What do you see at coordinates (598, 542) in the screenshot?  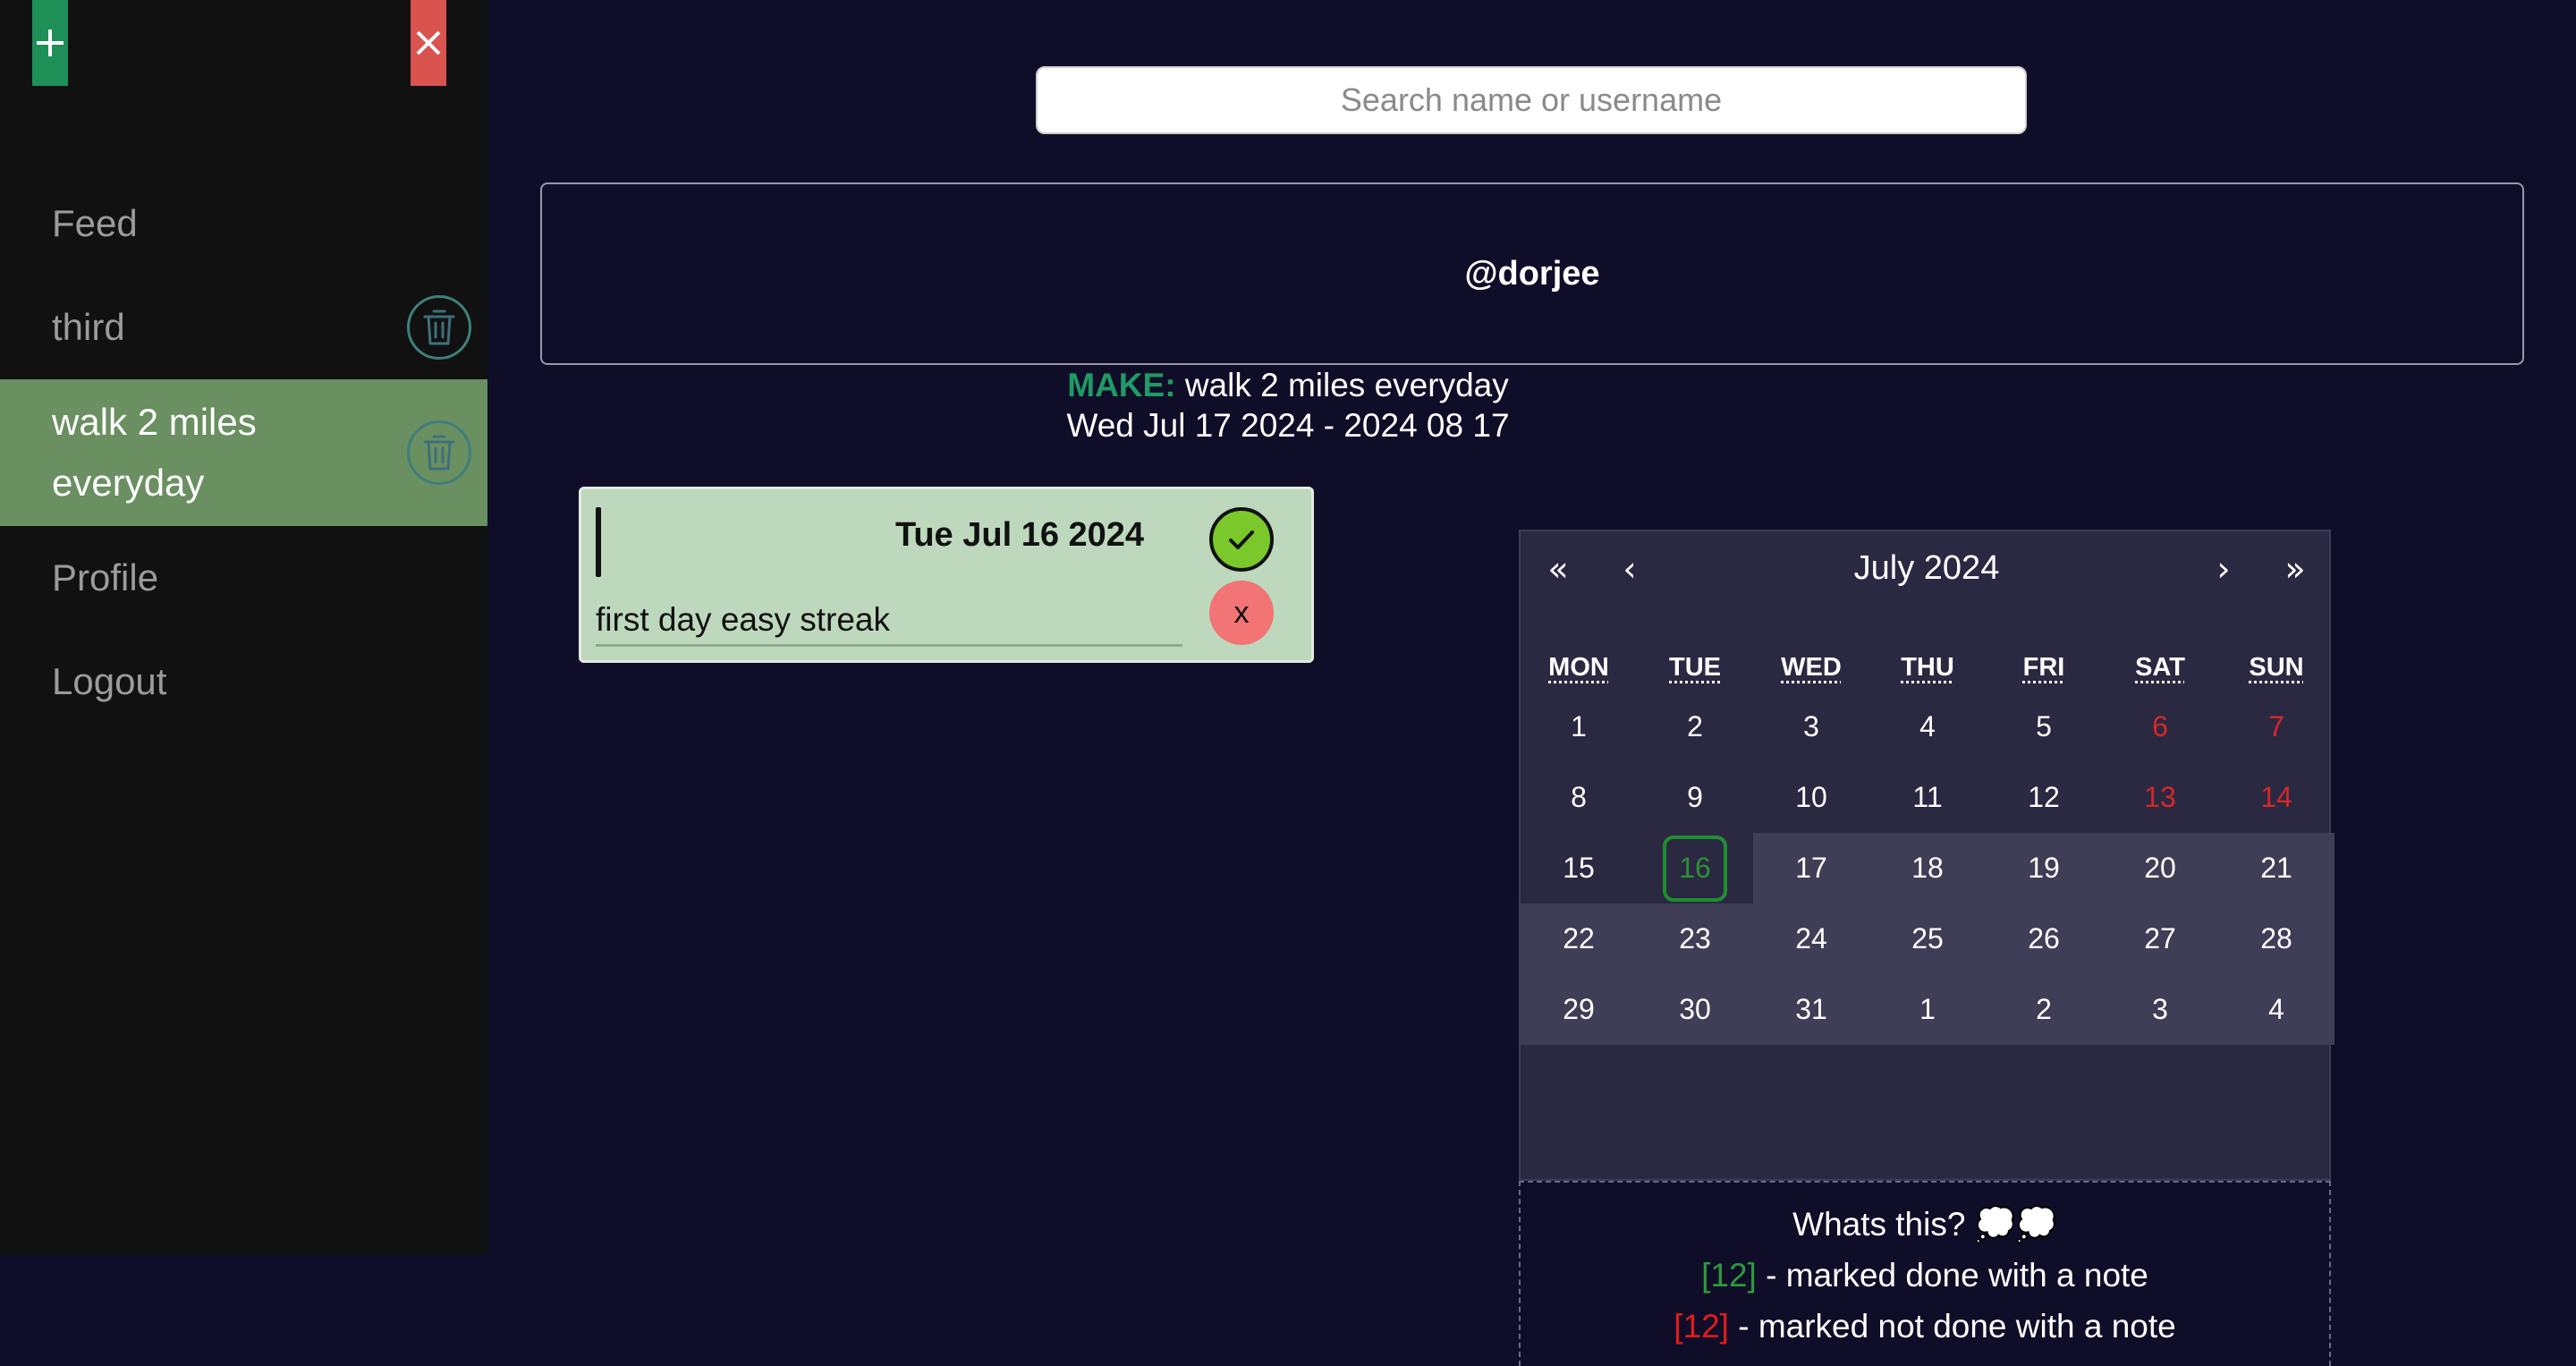 I see `note-accent-bar` at bounding box center [598, 542].